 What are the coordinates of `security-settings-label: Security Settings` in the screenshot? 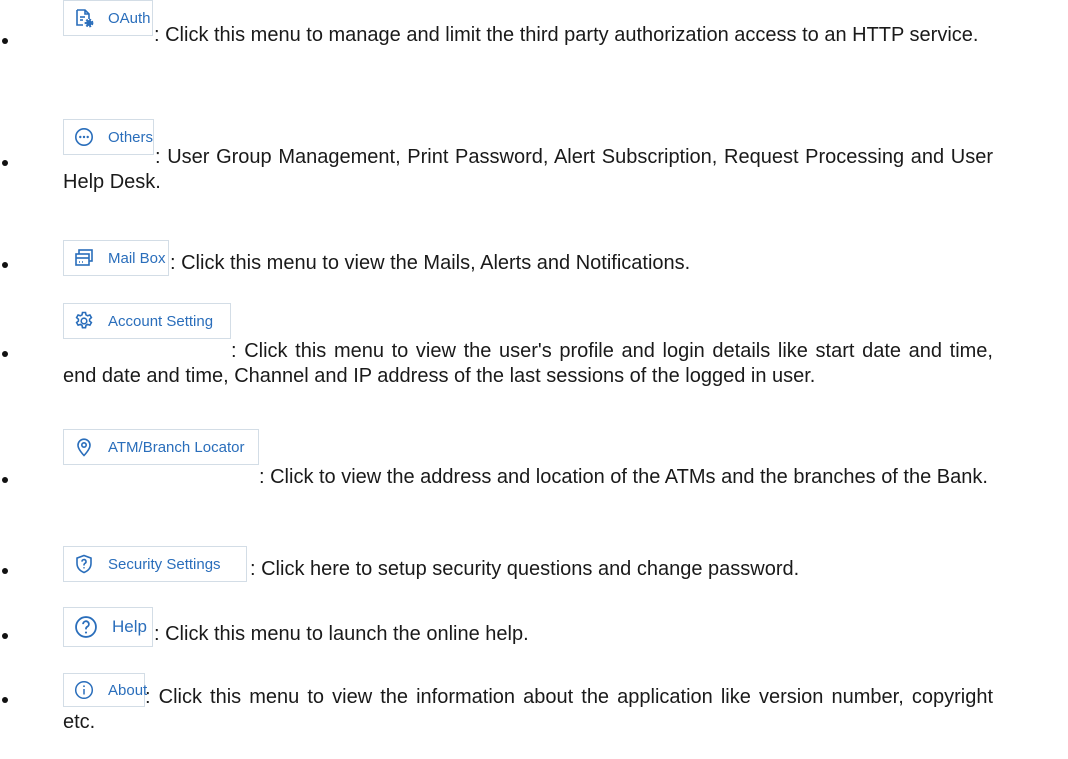 It's located at (164, 564).